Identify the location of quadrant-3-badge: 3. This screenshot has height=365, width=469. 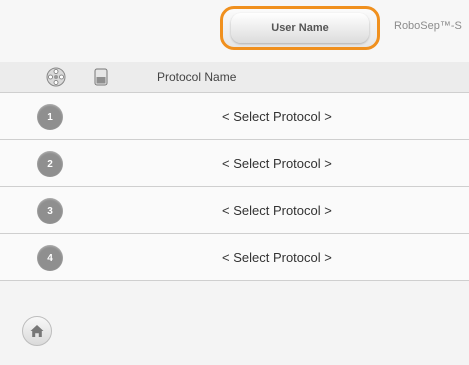
(50, 211).